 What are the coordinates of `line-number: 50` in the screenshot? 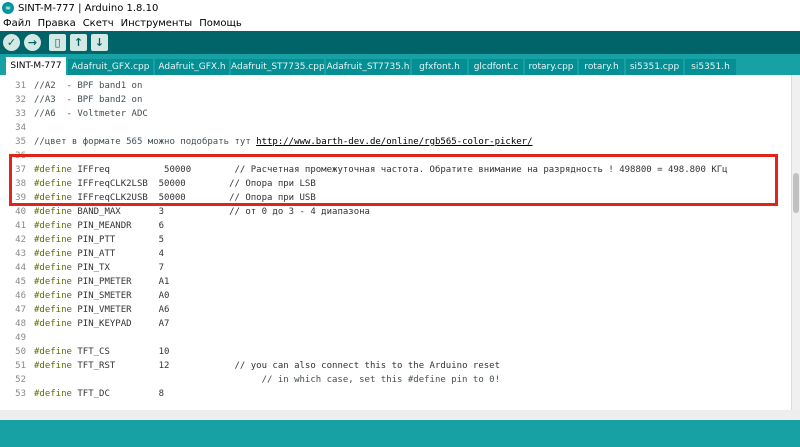 It's located at (20, 352).